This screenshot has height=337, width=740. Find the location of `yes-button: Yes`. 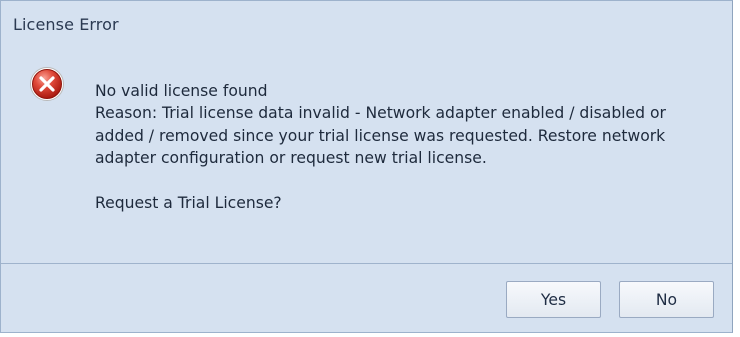

yes-button: Yes is located at coordinates (553, 299).